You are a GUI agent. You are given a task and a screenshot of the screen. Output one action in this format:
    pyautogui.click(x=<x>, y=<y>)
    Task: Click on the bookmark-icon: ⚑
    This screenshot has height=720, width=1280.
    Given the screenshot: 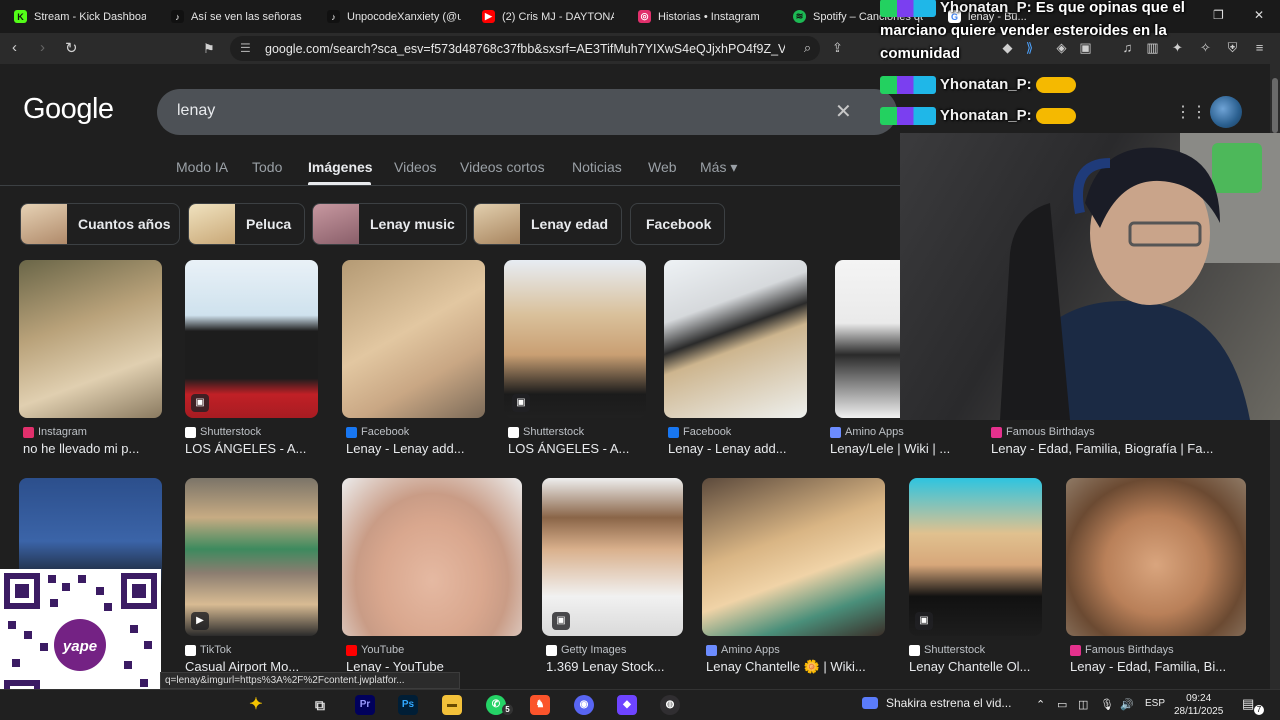 What is the action you would take?
    pyautogui.click(x=209, y=49)
    